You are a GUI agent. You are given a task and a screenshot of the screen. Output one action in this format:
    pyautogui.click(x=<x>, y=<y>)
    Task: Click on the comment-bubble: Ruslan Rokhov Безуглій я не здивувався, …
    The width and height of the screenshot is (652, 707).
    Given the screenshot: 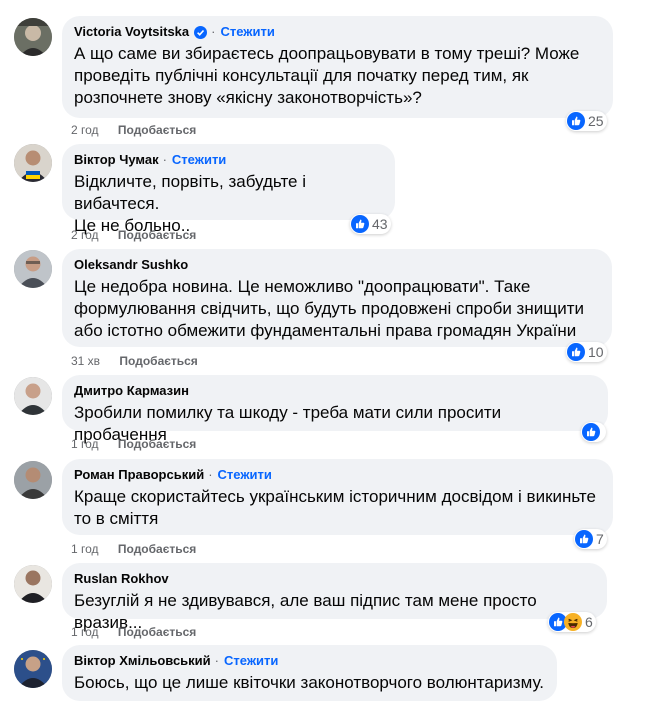 What is the action you would take?
    pyautogui.click(x=334, y=597)
    